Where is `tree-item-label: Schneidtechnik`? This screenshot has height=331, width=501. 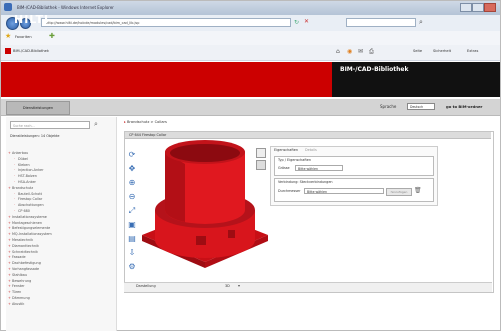
tree-item-label: Schneidtechnik is located at coordinates (25, 252).